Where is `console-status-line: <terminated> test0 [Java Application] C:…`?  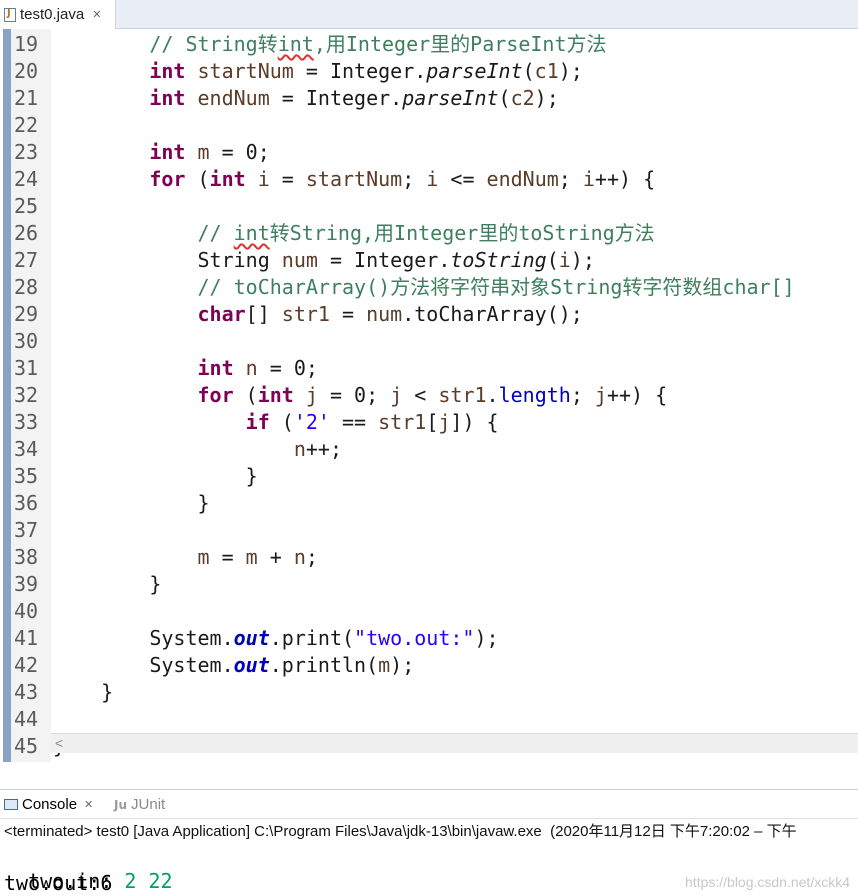 console-status-line: <terminated> test0 [Java Application] C:… is located at coordinates (400, 831).